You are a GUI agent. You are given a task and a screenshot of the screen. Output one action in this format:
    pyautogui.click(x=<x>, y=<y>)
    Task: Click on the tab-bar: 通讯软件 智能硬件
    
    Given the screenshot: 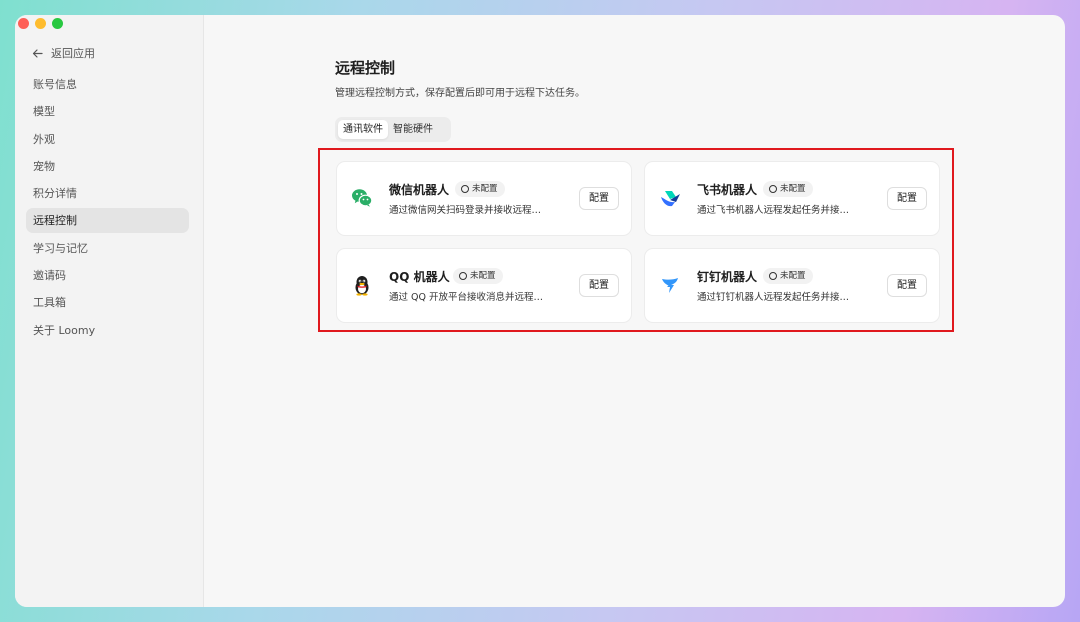 What is the action you would take?
    pyautogui.click(x=393, y=129)
    